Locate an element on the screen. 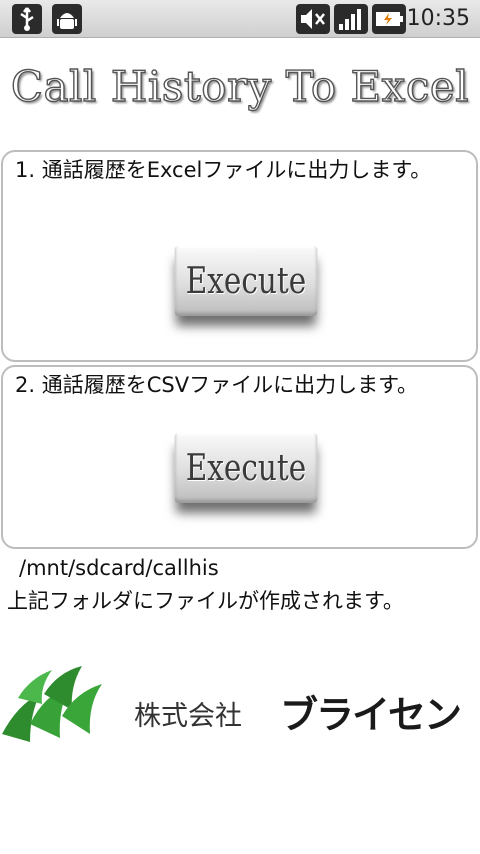  status-bar: 10:35 is located at coordinates (240, 19).